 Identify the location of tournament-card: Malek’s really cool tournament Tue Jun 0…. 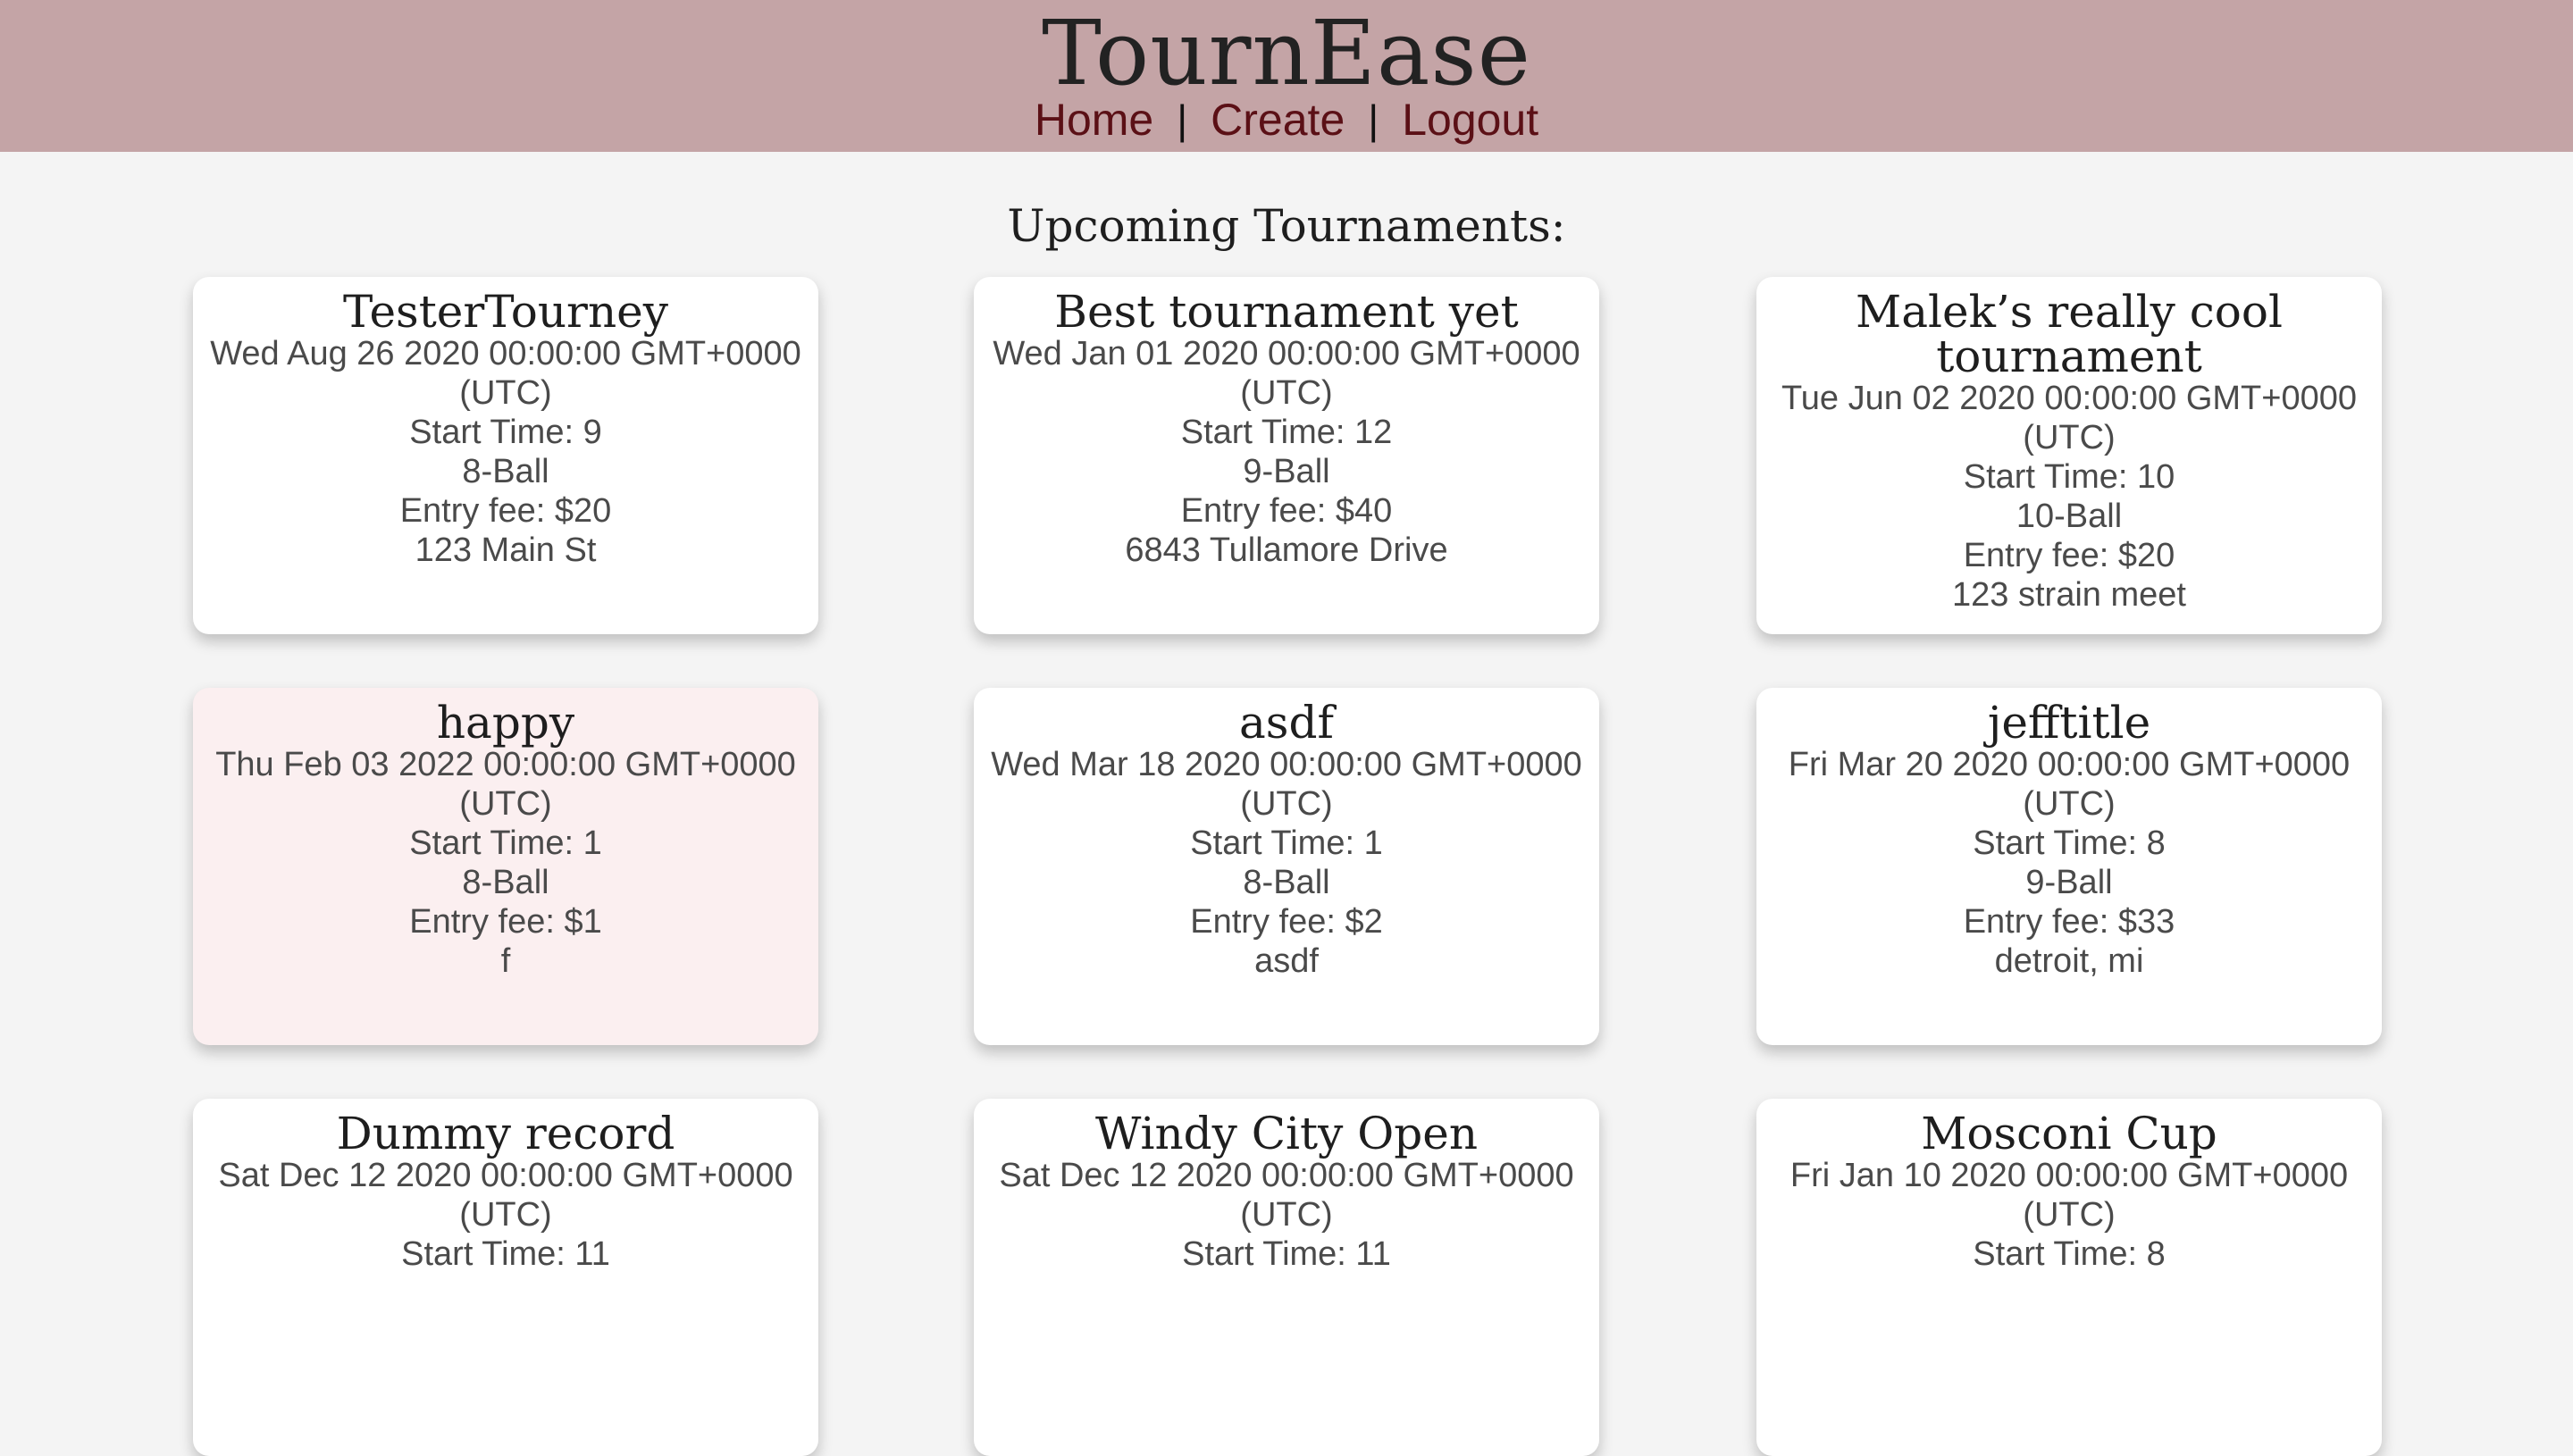
(2069, 455).